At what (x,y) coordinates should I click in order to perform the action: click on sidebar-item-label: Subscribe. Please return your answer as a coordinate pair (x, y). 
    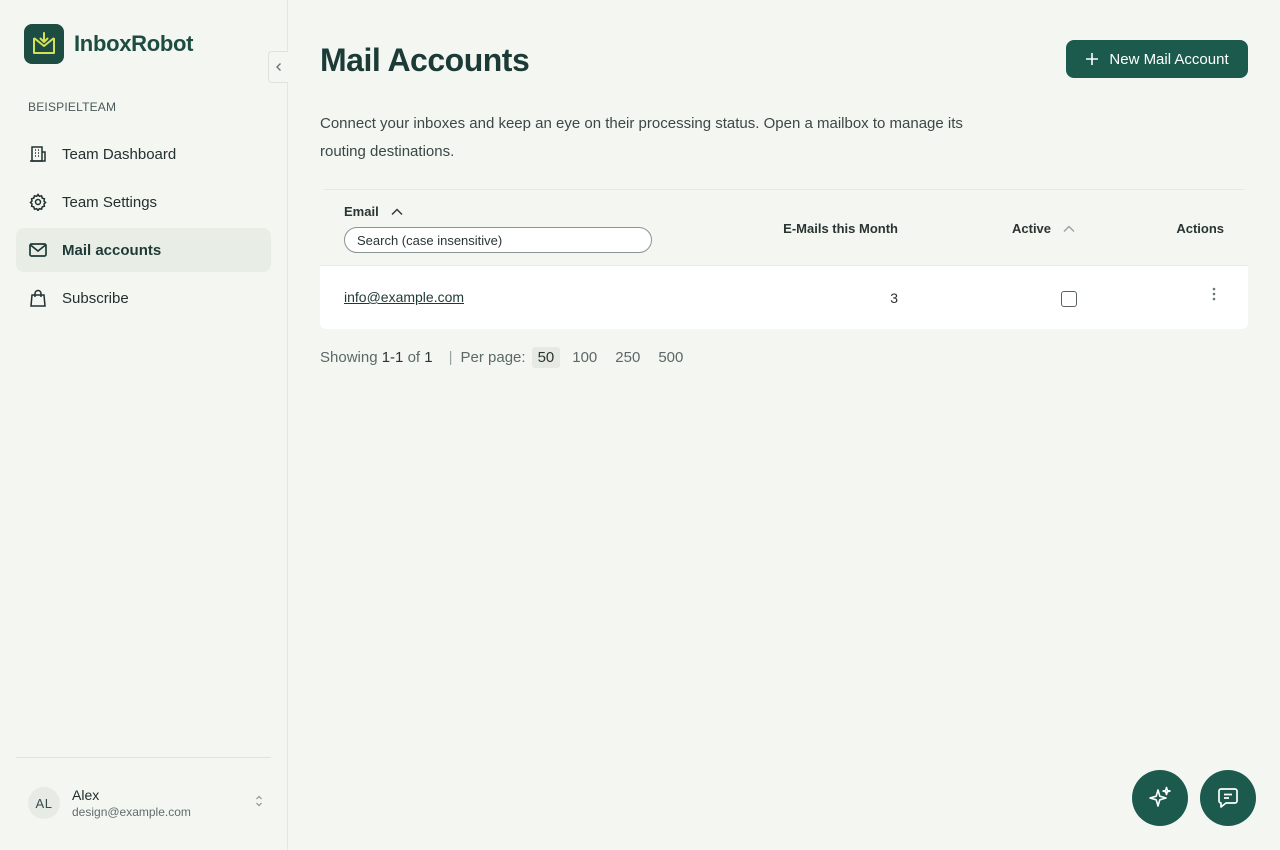
    Looking at the image, I should click on (95, 298).